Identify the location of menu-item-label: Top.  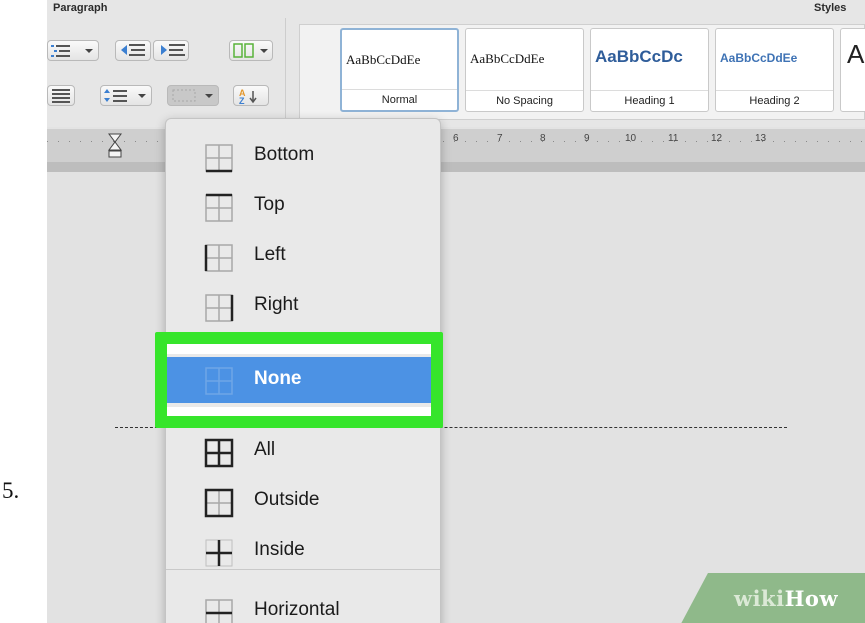
(269, 204).